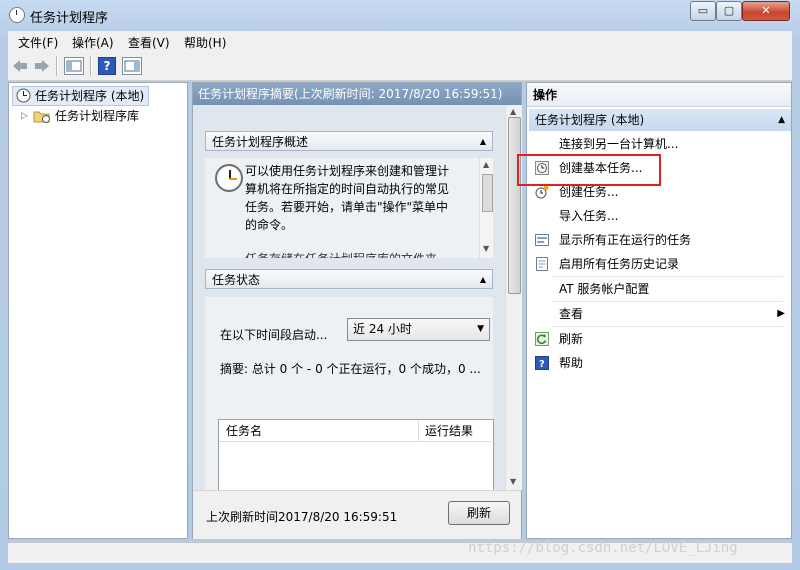 The width and height of the screenshot is (800, 570). Describe the element at coordinates (205, 42) in the screenshot. I see `menu-help: 帮助(H)` at that location.